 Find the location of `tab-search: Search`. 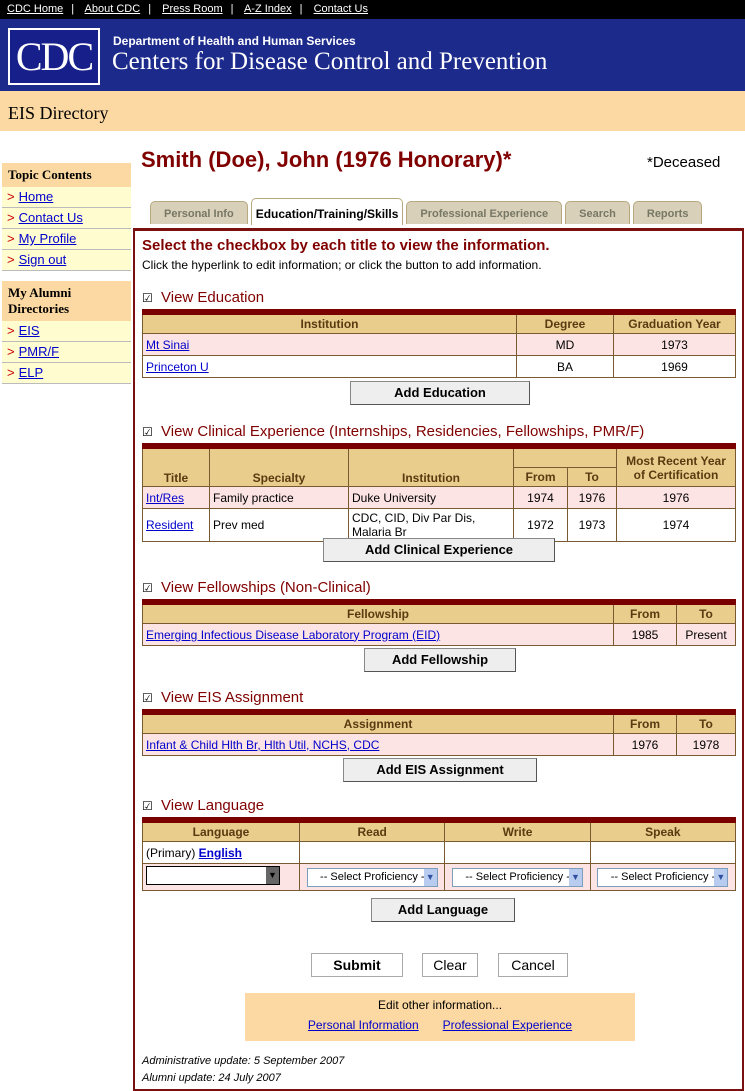

tab-search: Search is located at coordinates (597, 212).